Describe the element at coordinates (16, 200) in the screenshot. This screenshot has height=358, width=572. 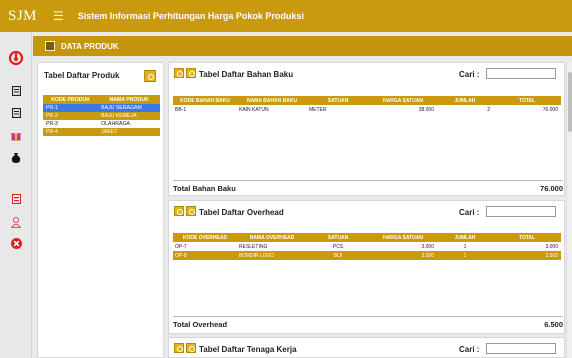
I see `report-icon` at that location.